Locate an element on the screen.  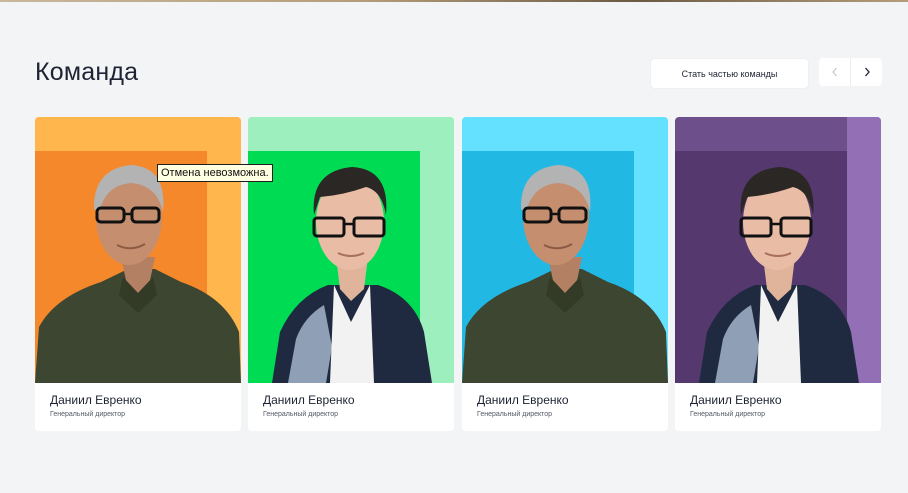
carousel-nav is located at coordinates (850, 72).